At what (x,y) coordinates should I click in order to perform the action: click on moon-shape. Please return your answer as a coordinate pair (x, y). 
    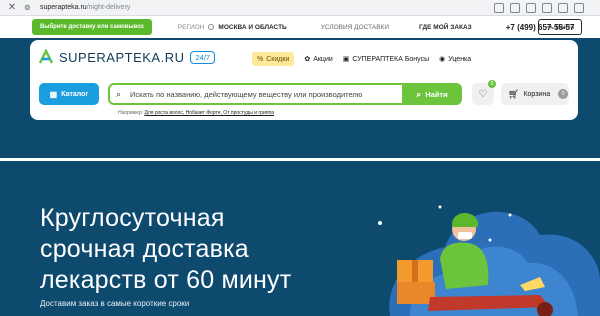
    Looking at the image, I should click on (547, 217).